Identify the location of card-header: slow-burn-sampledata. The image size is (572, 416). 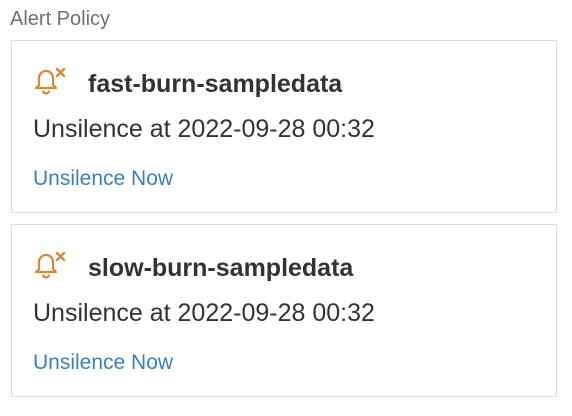
(192, 268).